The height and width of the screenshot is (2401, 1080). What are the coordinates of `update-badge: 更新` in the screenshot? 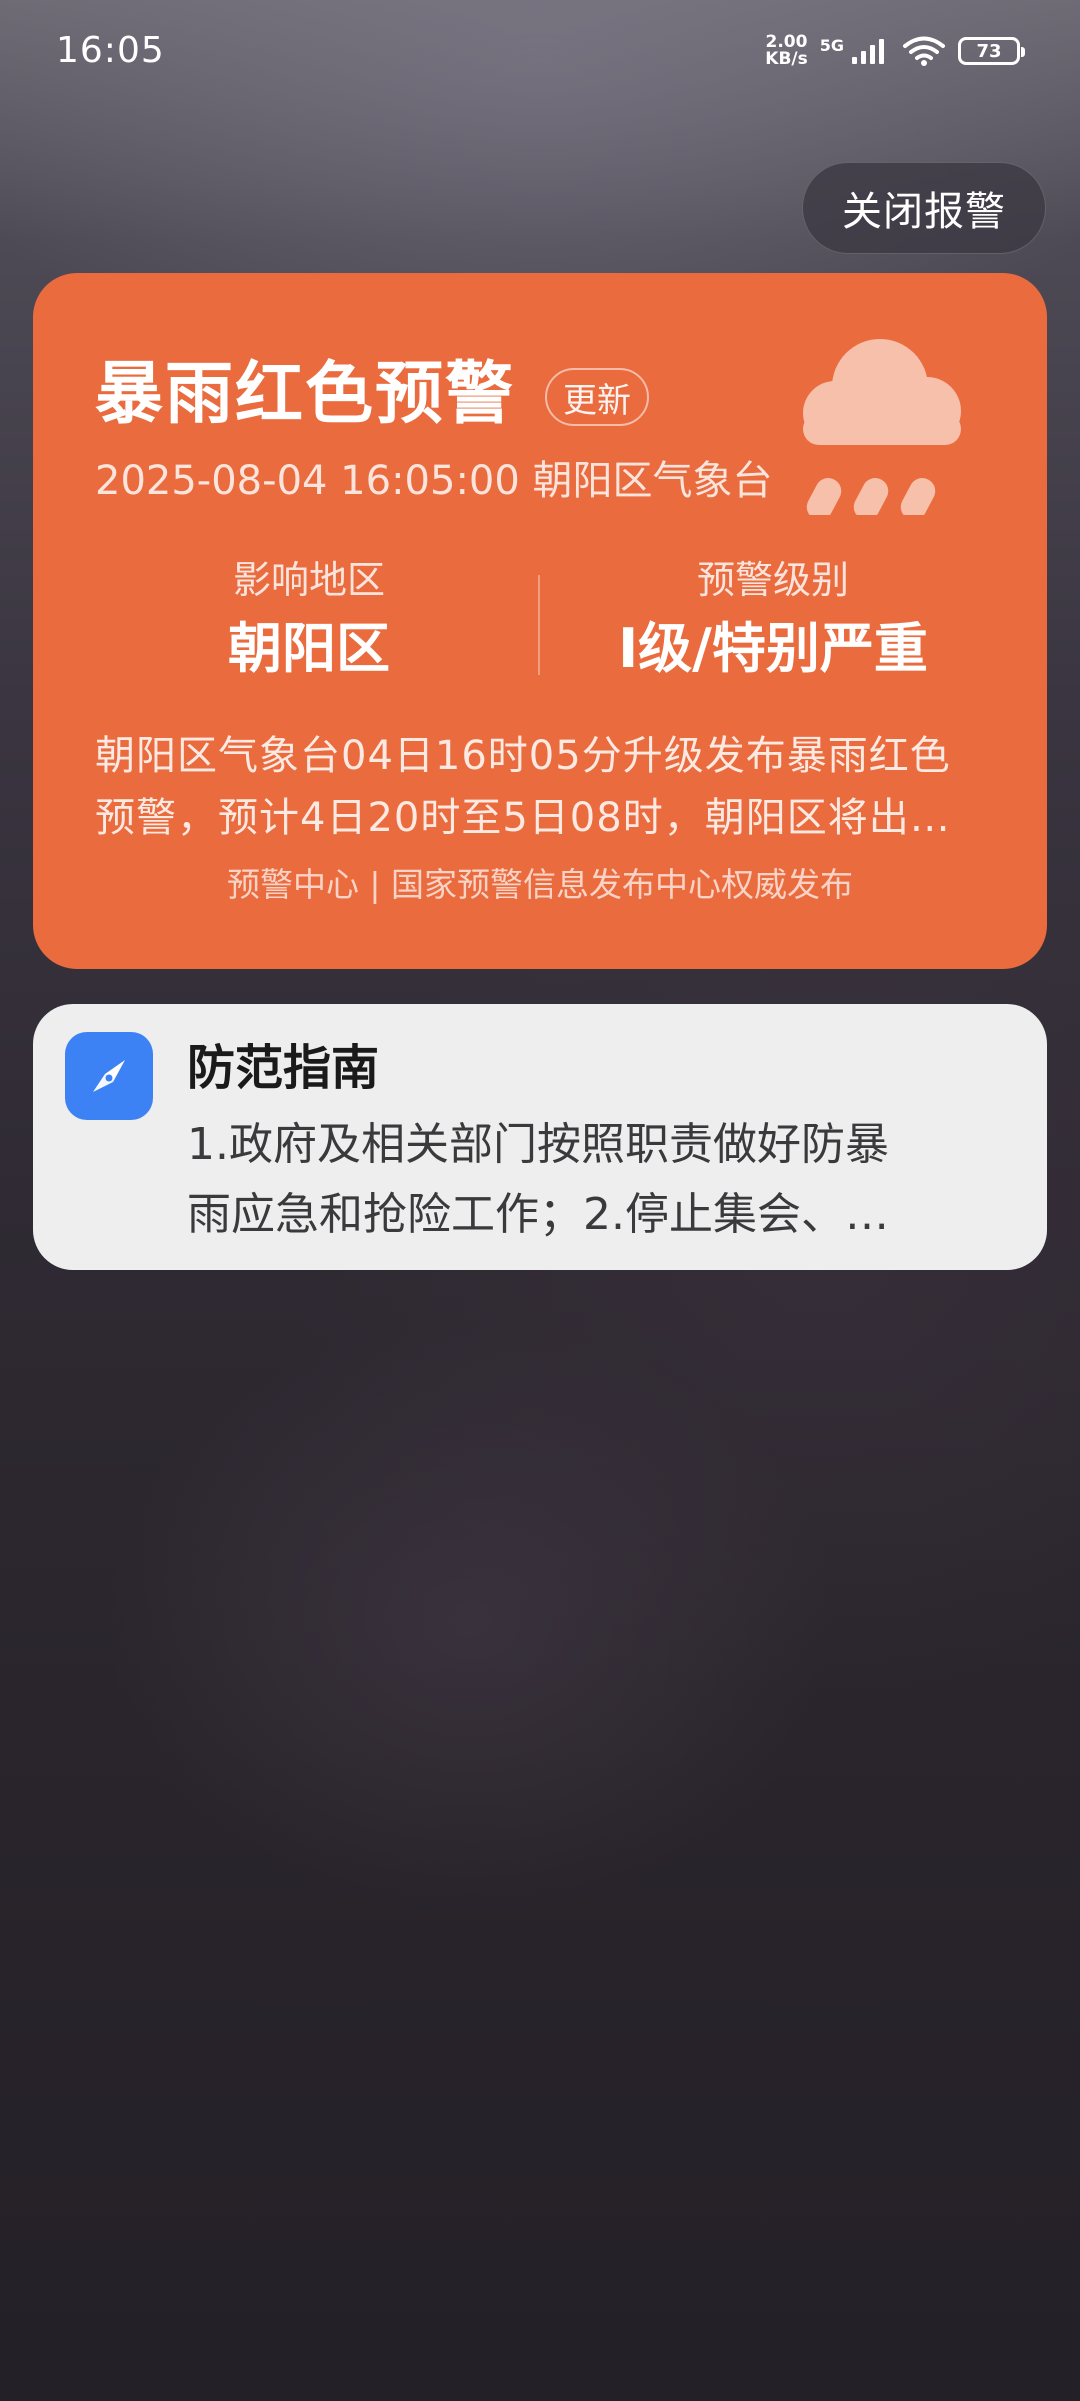 It's located at (597, 397).